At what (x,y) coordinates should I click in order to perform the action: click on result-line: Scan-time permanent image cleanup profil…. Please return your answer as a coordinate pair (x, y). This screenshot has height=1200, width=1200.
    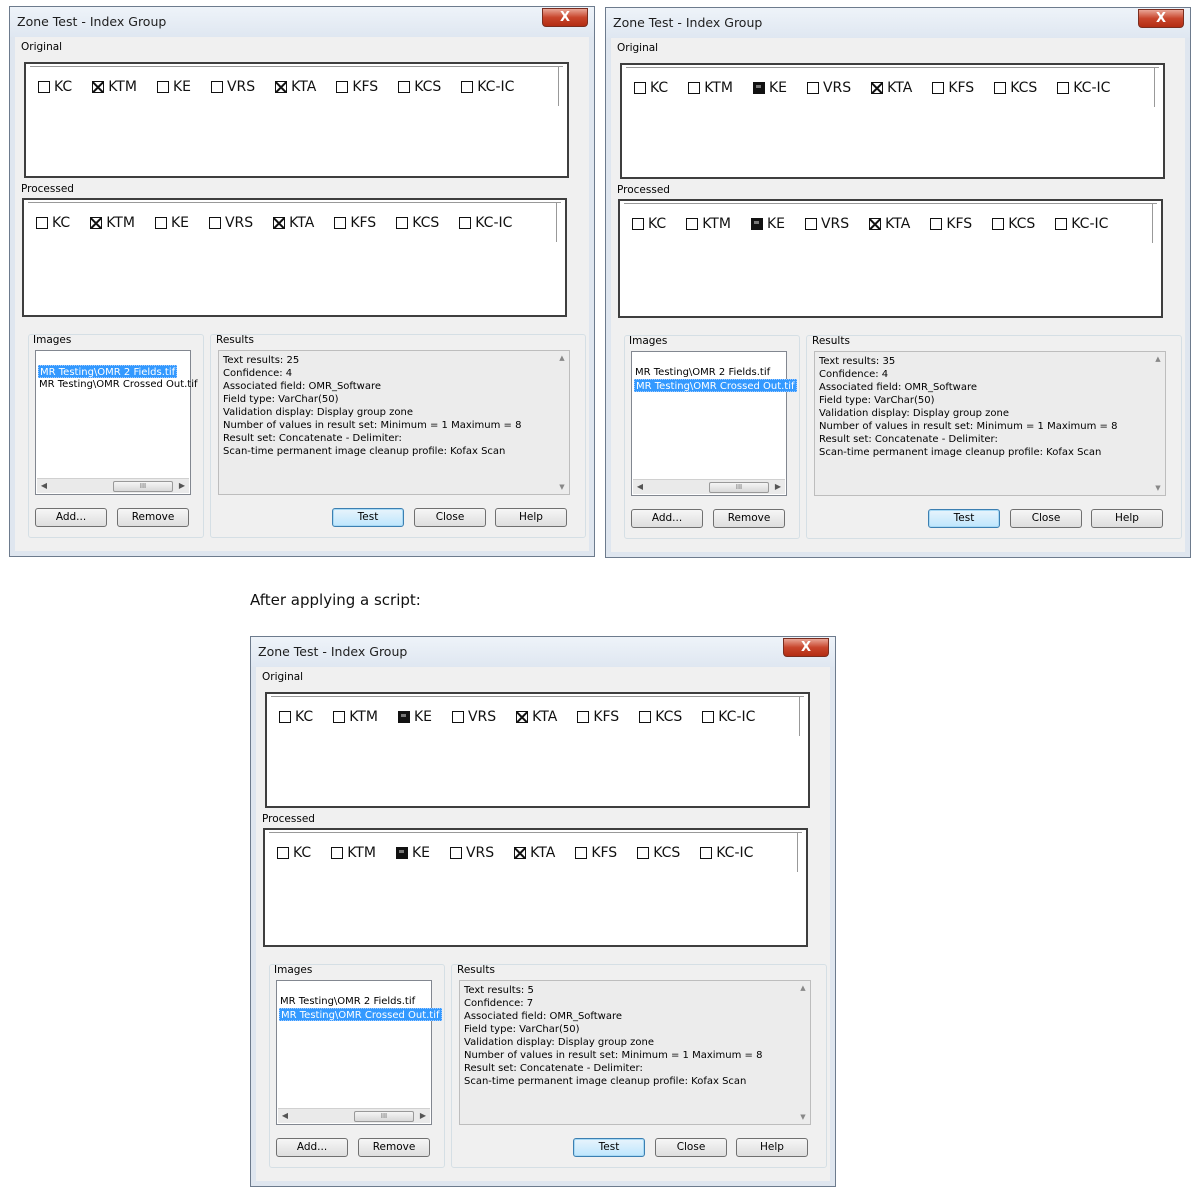
    Looking at the image, I should click on (364, 451).